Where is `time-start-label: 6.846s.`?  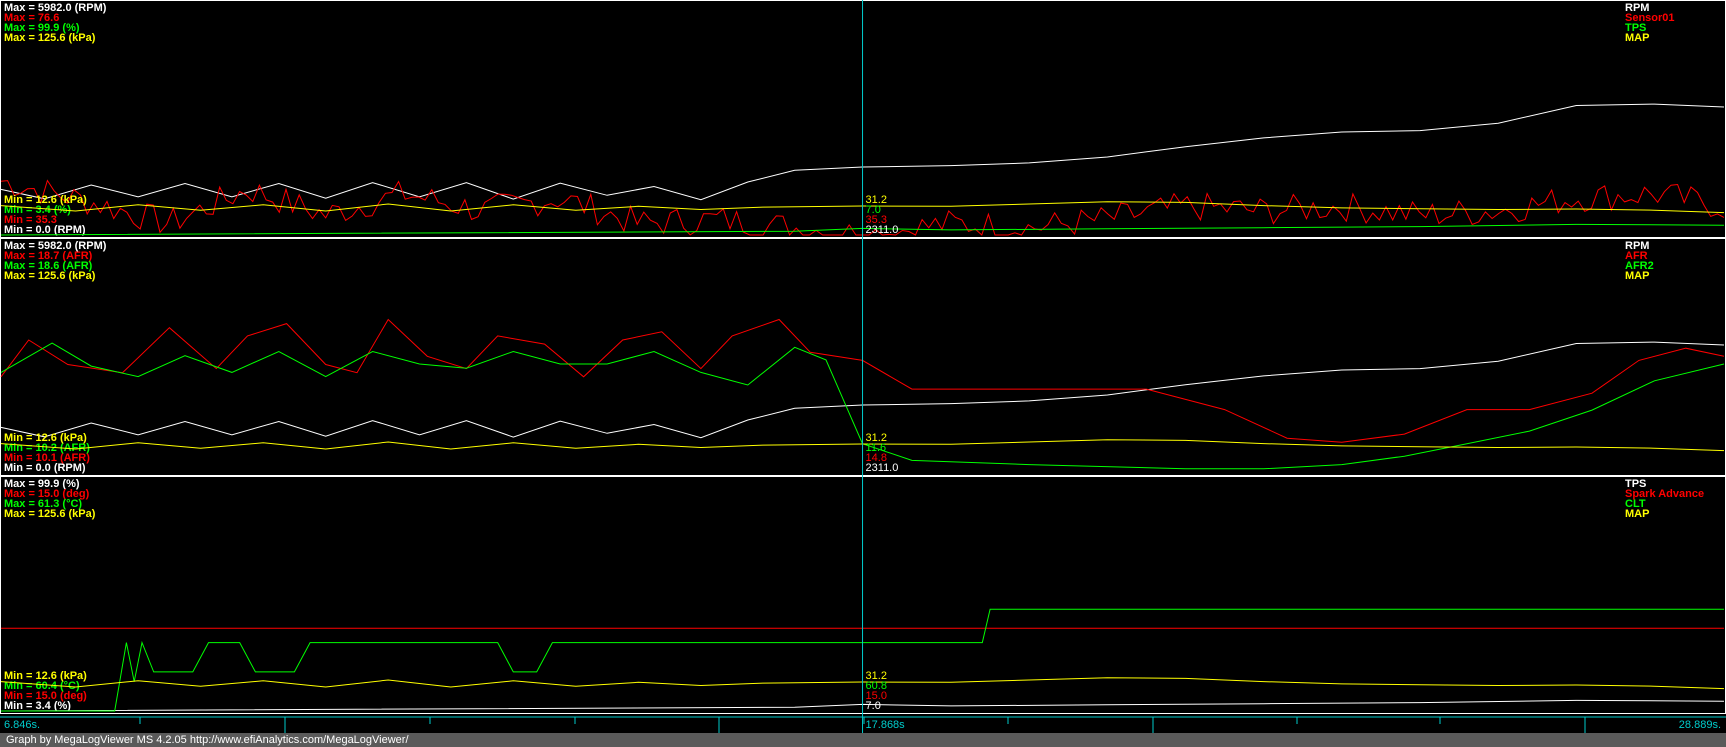 time-start-label: 6.846s. is located at coordinates (22, 725).